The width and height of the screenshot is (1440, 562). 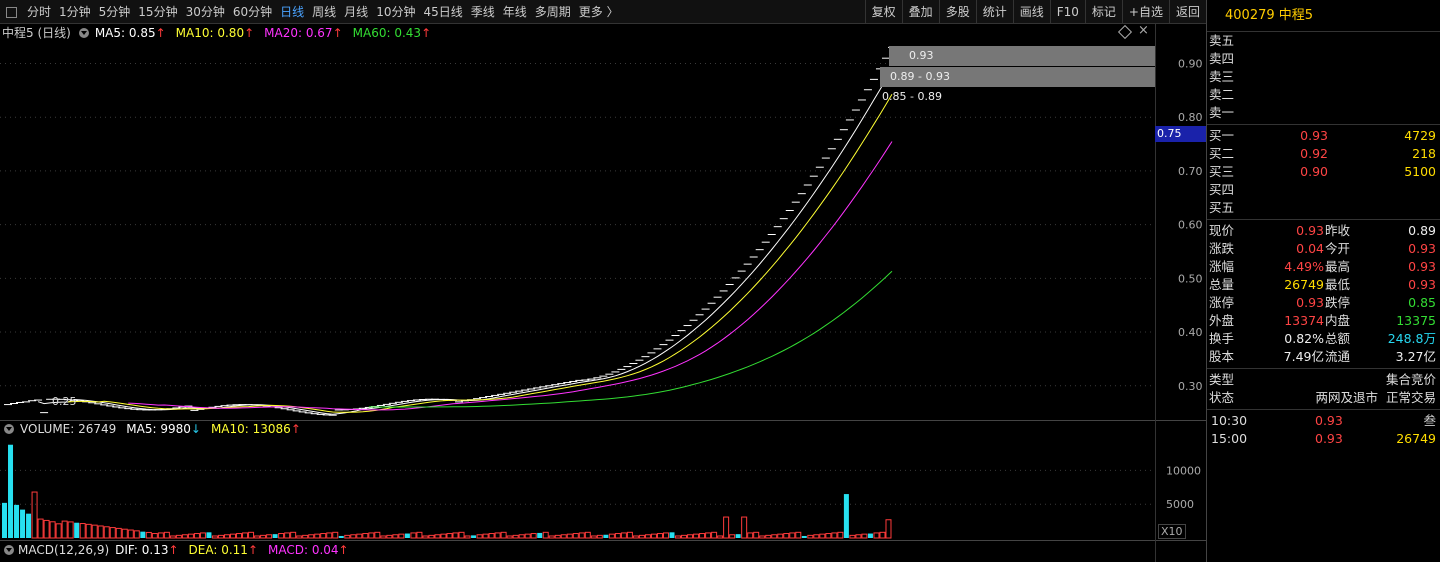 I want to click on bid-row: 买三 0.90 5100, so click(x=1323, y=172).